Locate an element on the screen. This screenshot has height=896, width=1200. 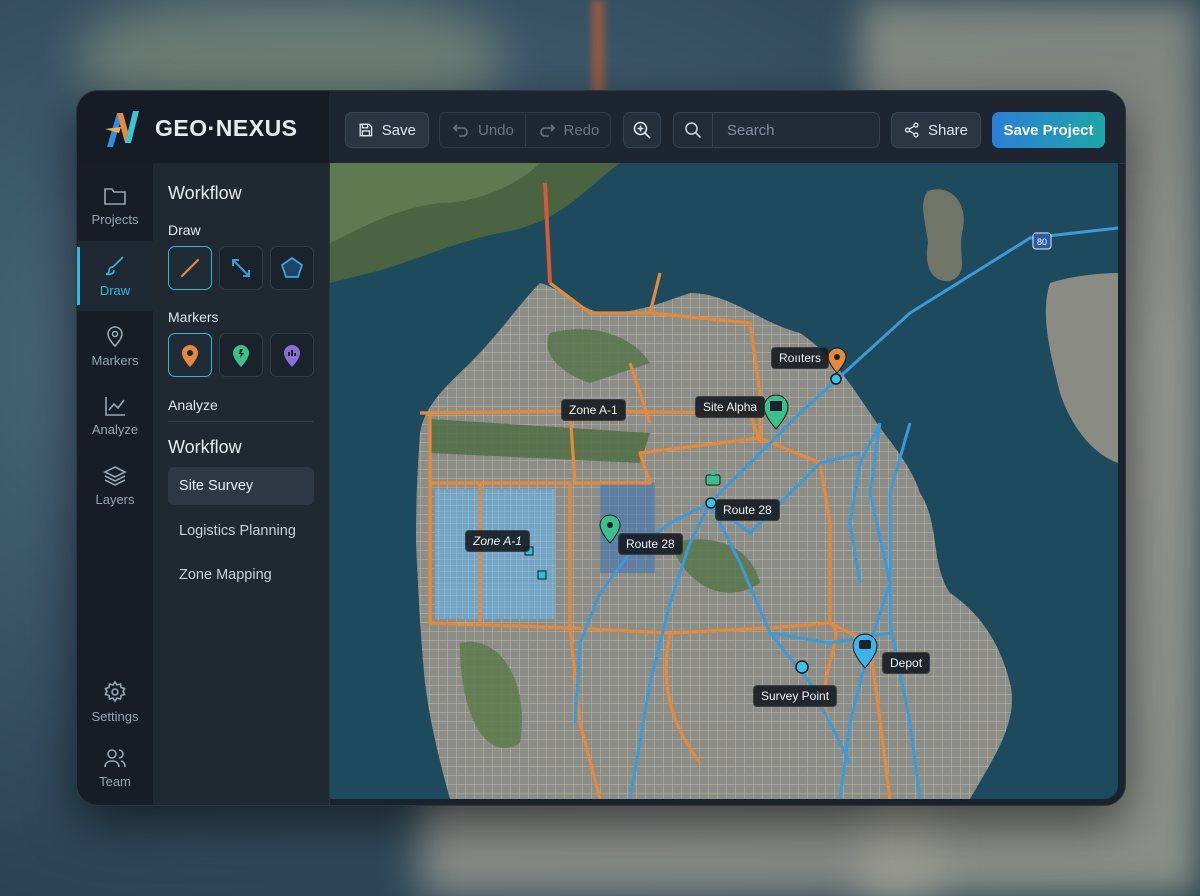
rail-item-layers: Layers is located at coordinates (115, 486).